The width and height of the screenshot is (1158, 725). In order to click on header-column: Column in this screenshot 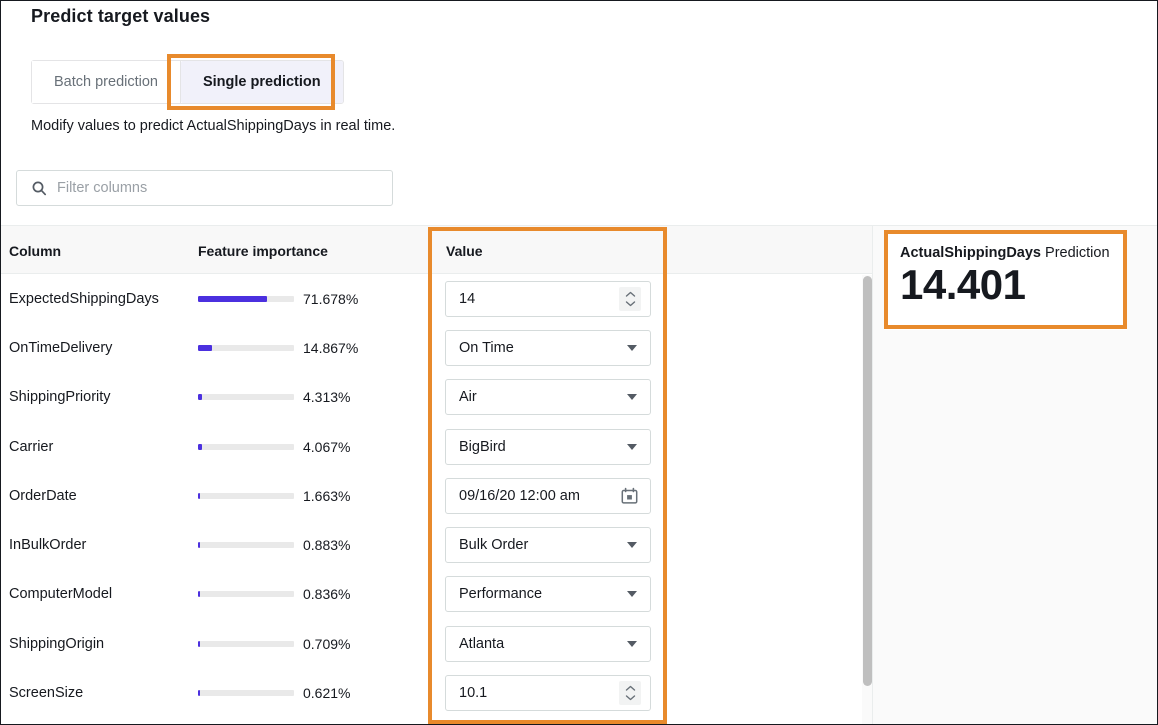, I will do `click(35, 251)`.